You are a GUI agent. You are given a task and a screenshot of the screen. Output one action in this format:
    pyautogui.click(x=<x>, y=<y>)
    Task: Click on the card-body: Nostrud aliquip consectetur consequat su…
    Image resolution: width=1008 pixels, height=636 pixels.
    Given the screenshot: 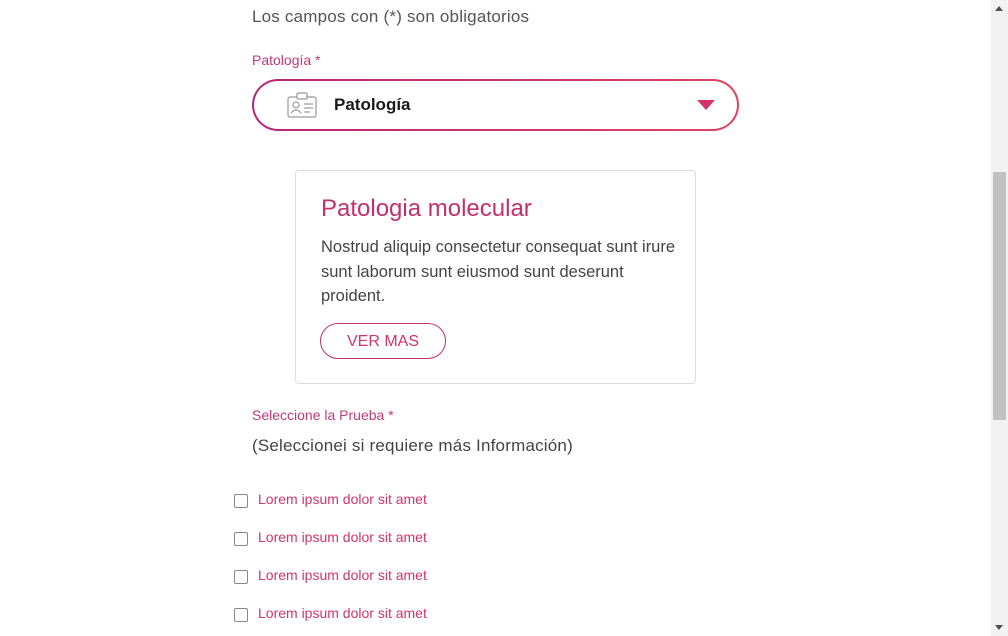 What is the action you would take?
    pyautogui.click(x=498, y=271)
    